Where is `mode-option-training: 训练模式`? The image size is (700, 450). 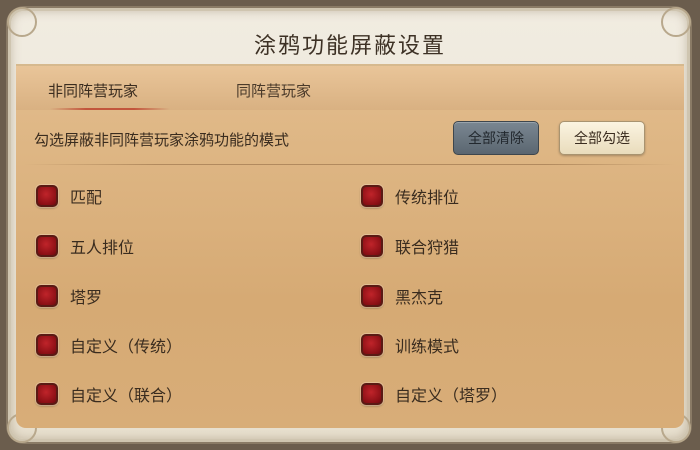
mode-option-training: 训练模式 is located at coordinates (410, 345).